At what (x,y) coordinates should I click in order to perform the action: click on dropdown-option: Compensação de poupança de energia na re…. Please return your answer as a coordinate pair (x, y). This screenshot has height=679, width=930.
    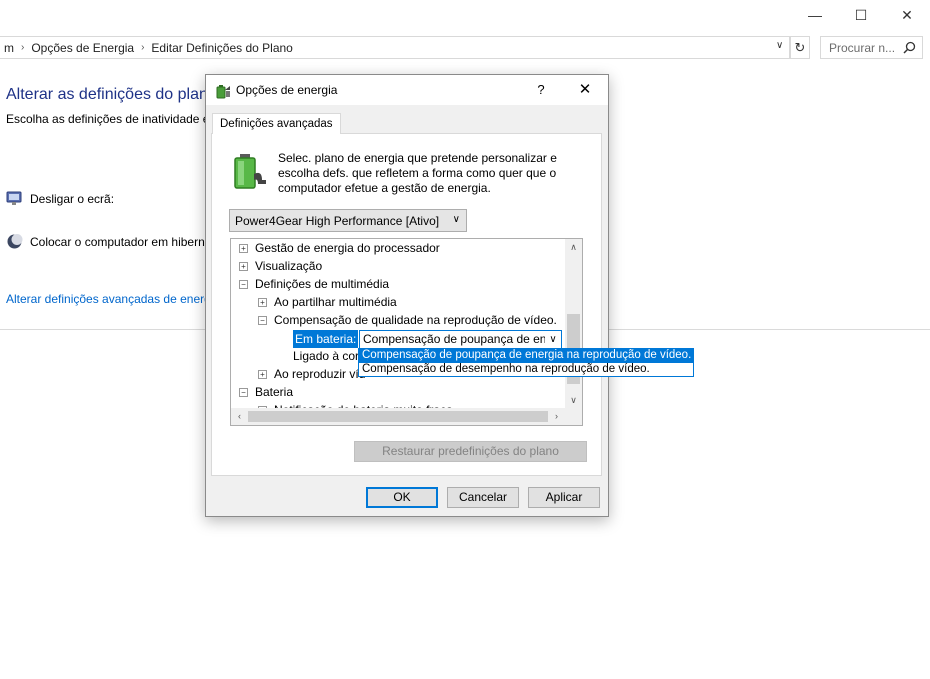
    Looking at the image, I should click on (526, 356).